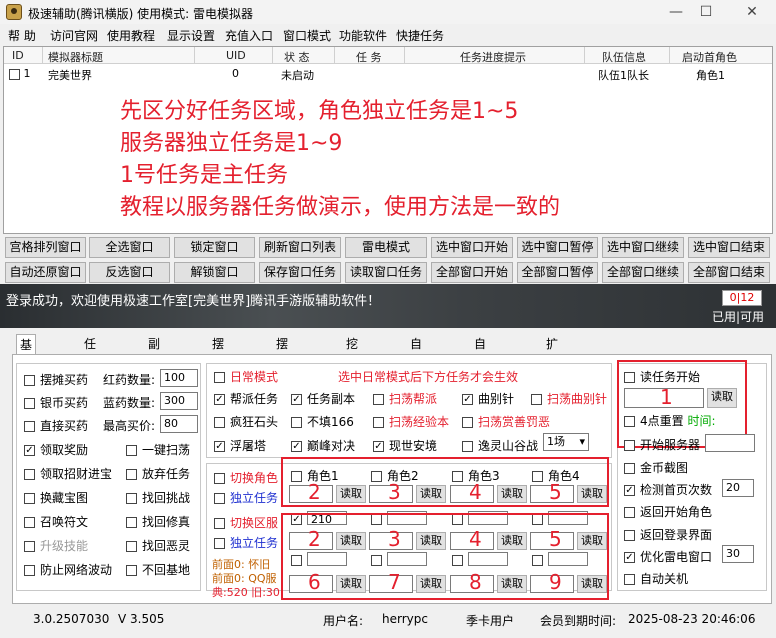  What do you see at coordinates (158, 521) in the screenshot?
I see `basic-extra-4: 找回修真` at bounding box center [158, 521].